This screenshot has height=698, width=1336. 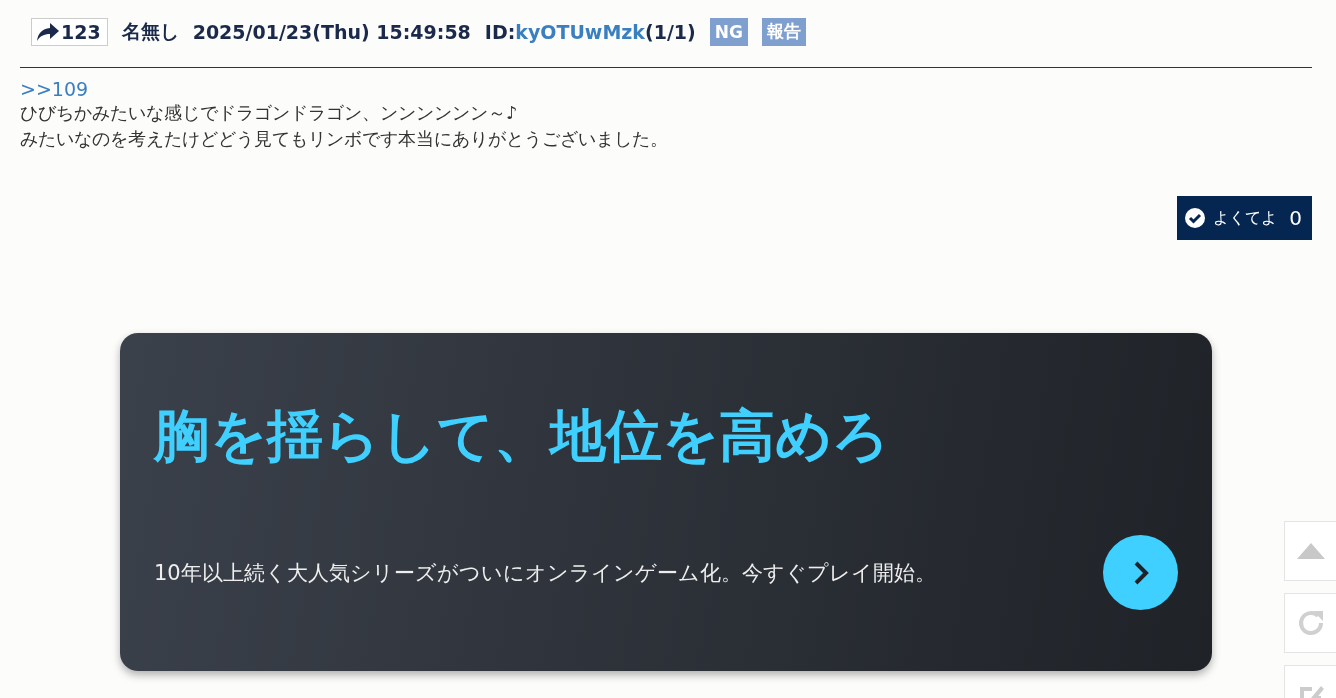 I want to click on id-label: ID:, so click(x=500, y=31).